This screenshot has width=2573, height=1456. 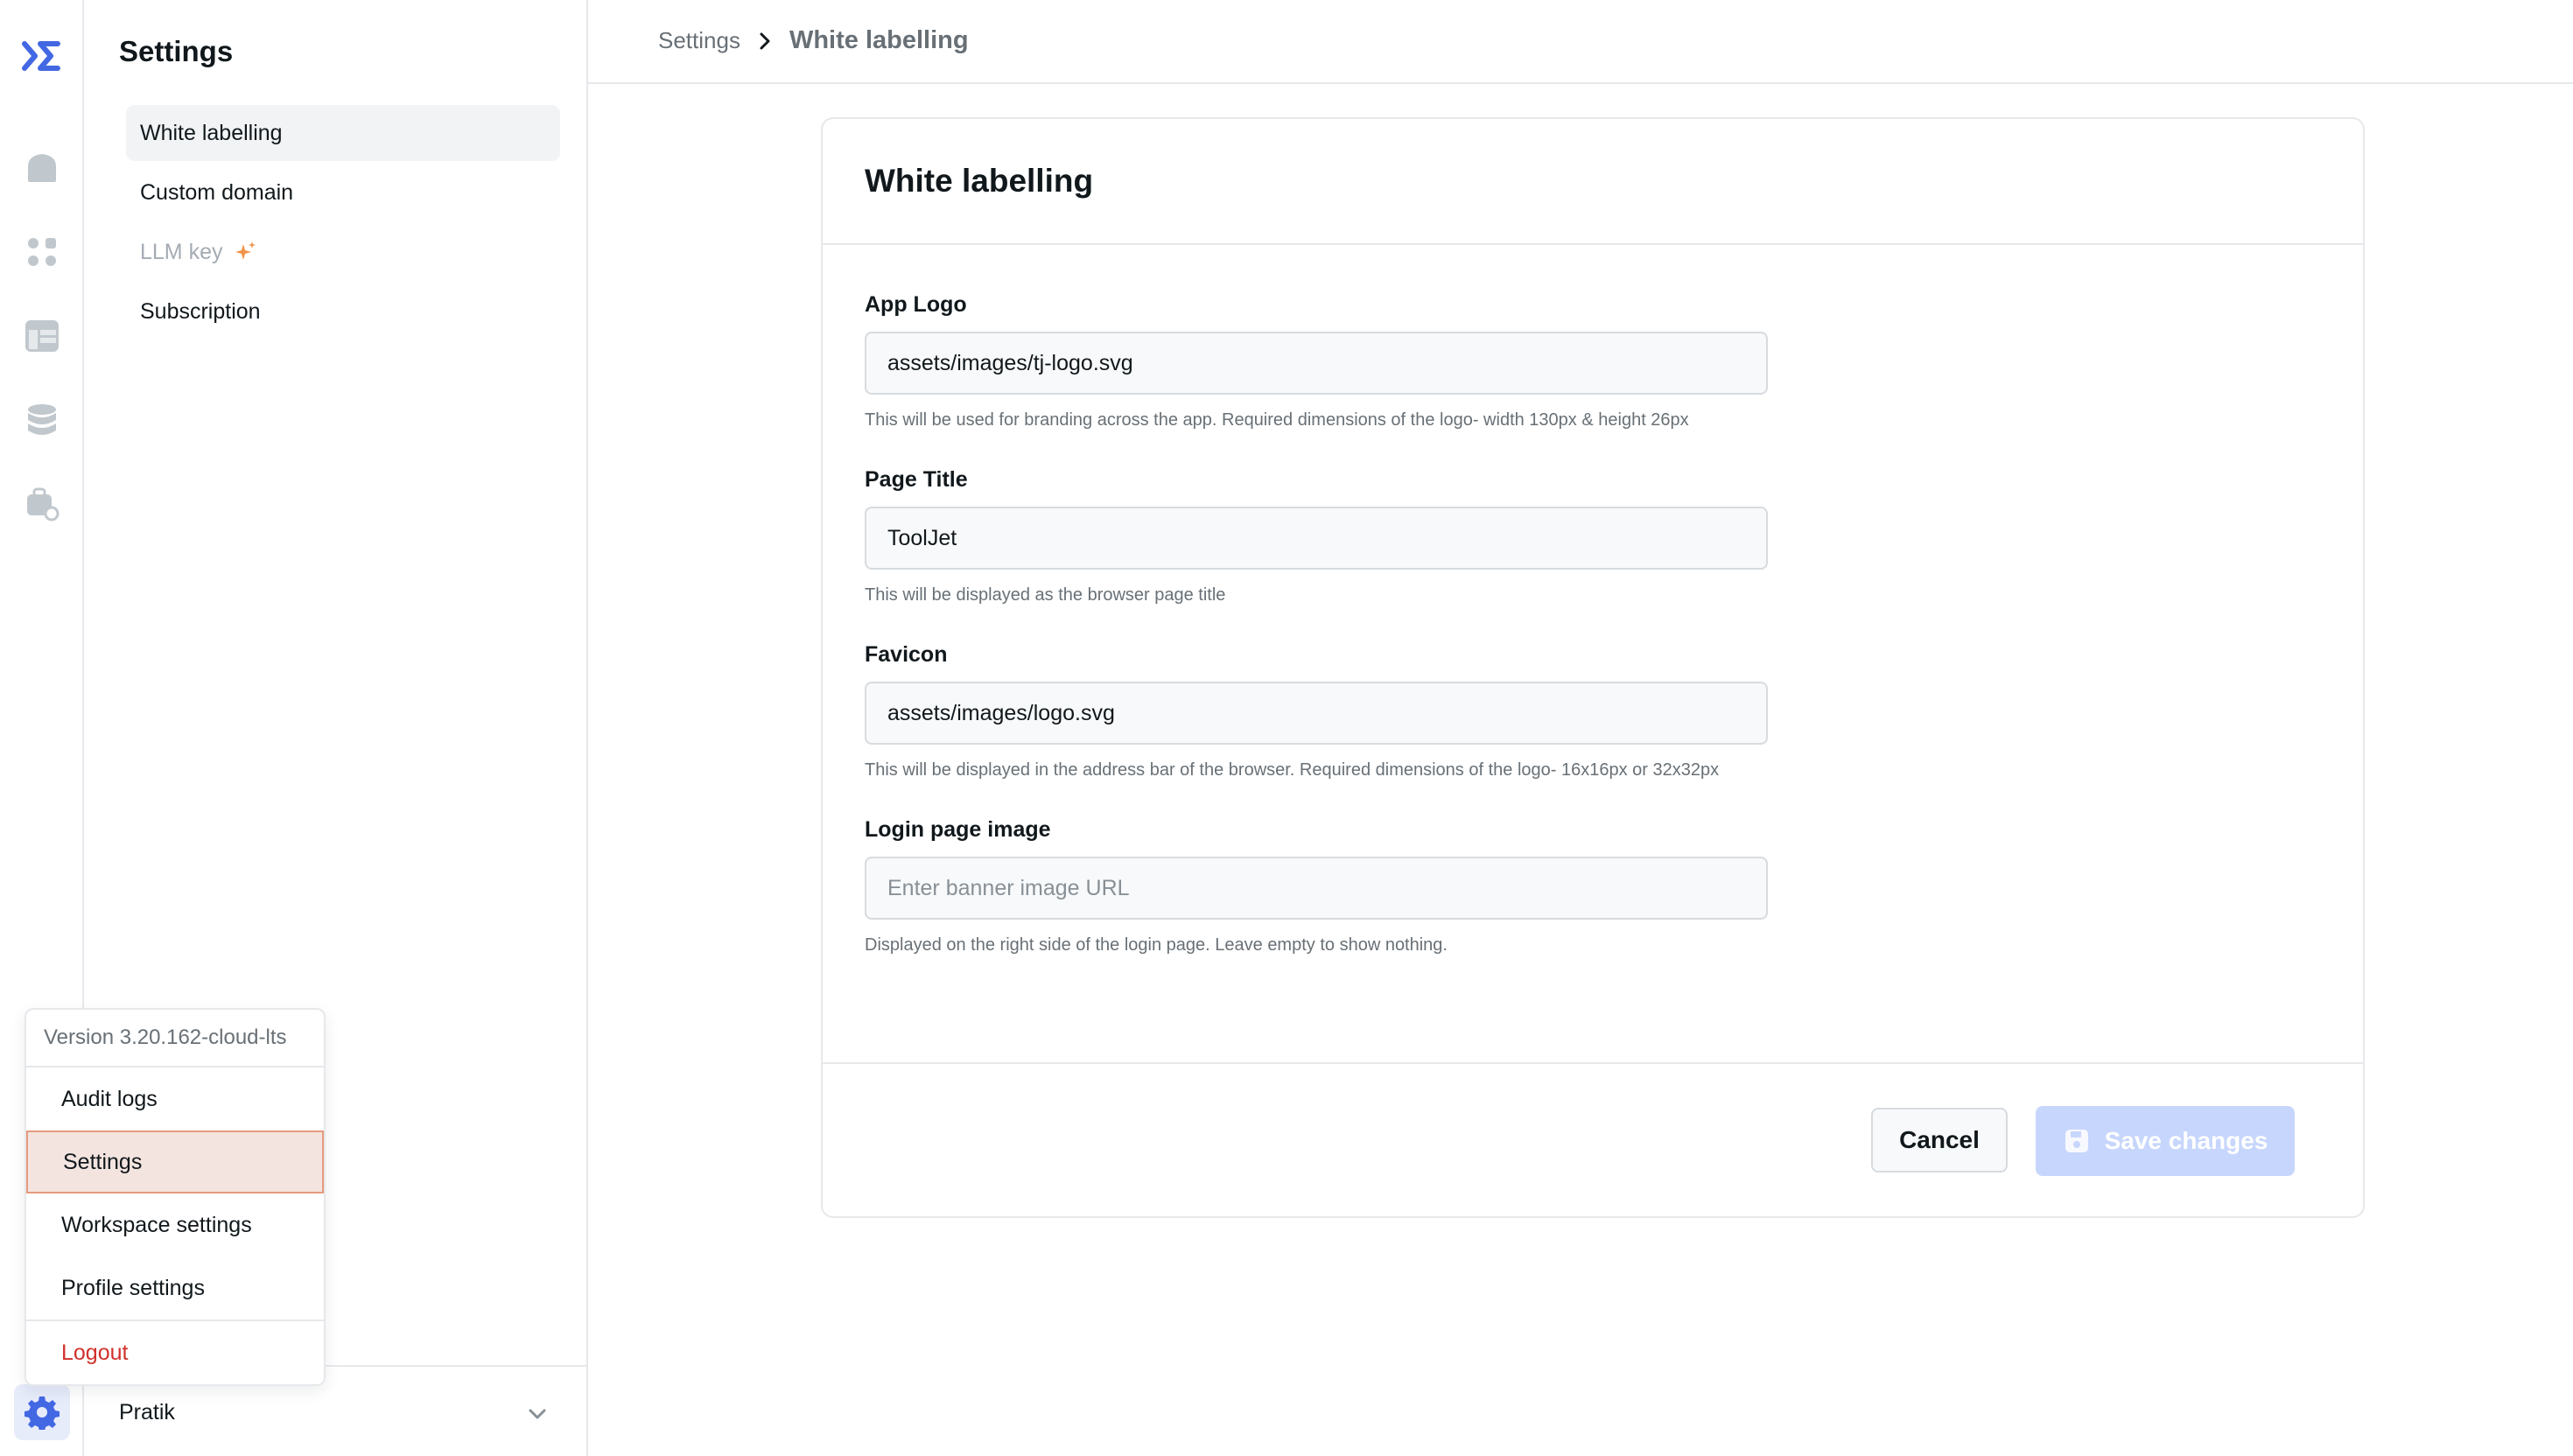 What do you see at coordinates (42, 420) in the screenshot?
I see `database-icon` at bounding box center [42, 420].